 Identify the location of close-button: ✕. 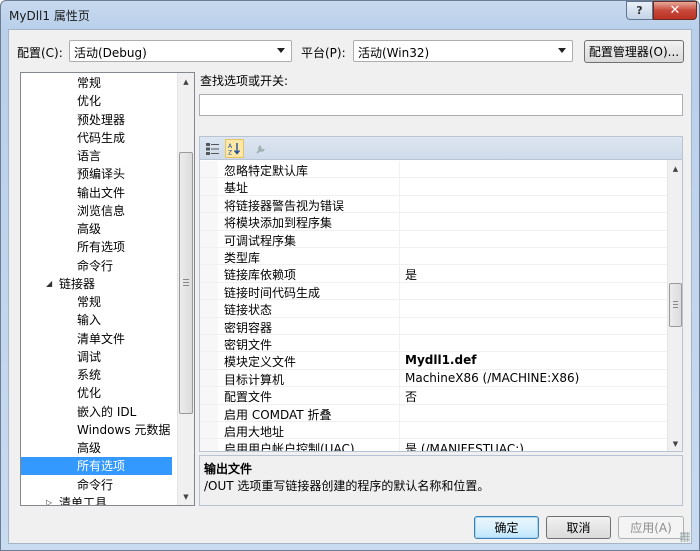
(675, 10).